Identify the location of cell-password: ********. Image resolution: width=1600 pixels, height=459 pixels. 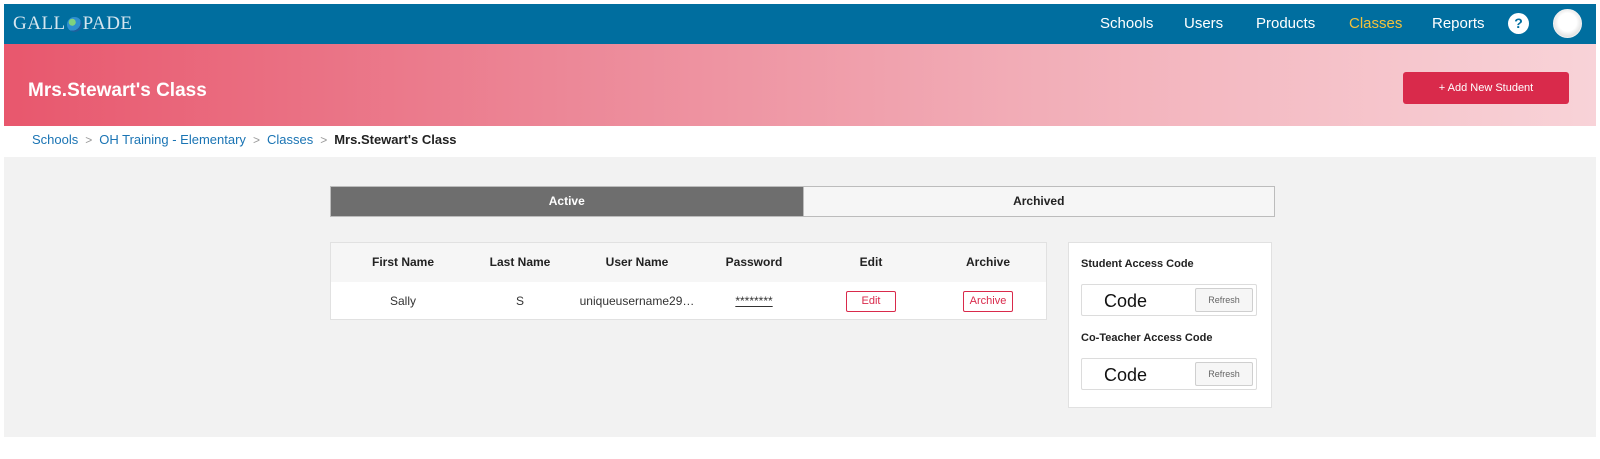
(753, 301).